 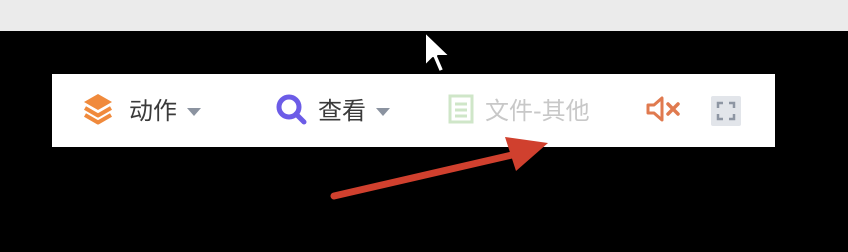 I want to click on annotation-arrow-icon, so click(x=439, y=168).